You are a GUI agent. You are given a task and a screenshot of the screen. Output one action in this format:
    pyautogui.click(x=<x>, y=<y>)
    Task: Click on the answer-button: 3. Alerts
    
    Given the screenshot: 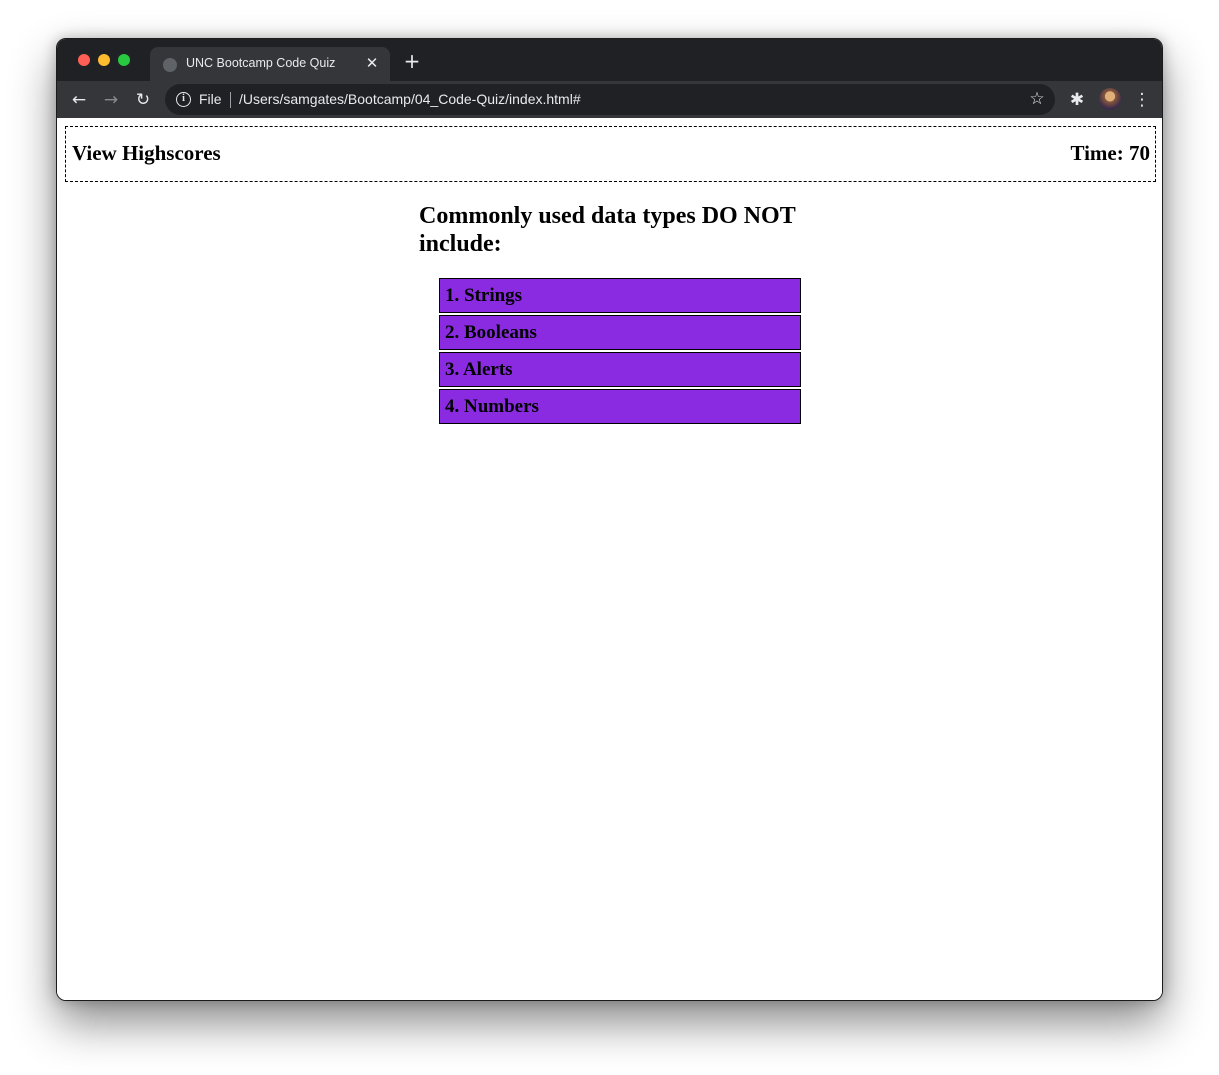 What is the action you would take?
    pyautogui.click(x=620, y=369)
    